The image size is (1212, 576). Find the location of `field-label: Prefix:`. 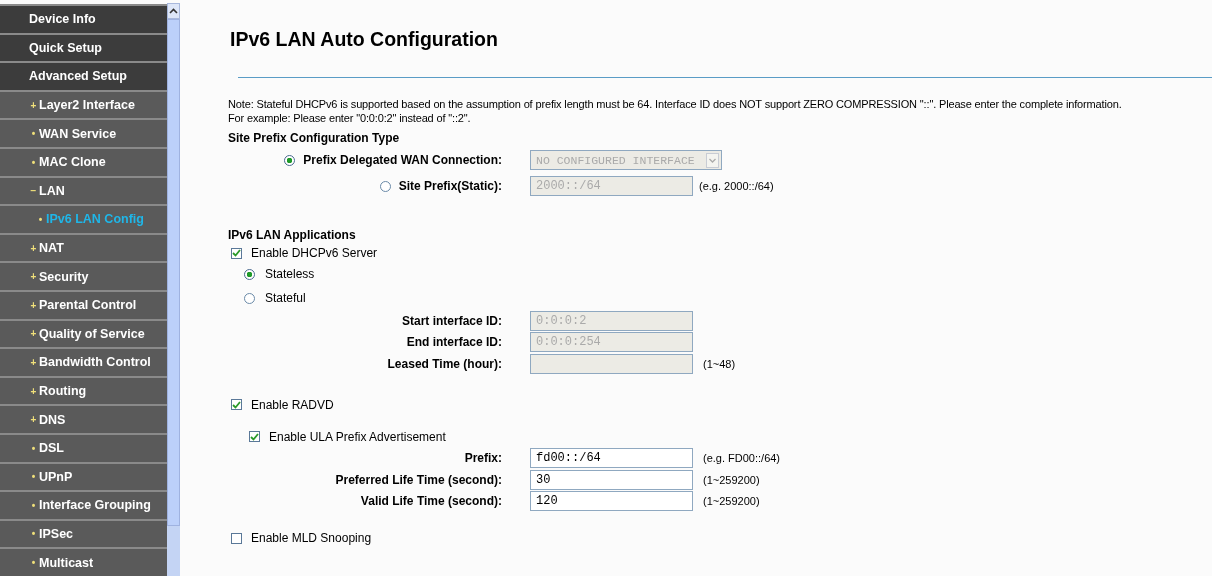

field-label: Prefix: is located at coordinates (483, 458).